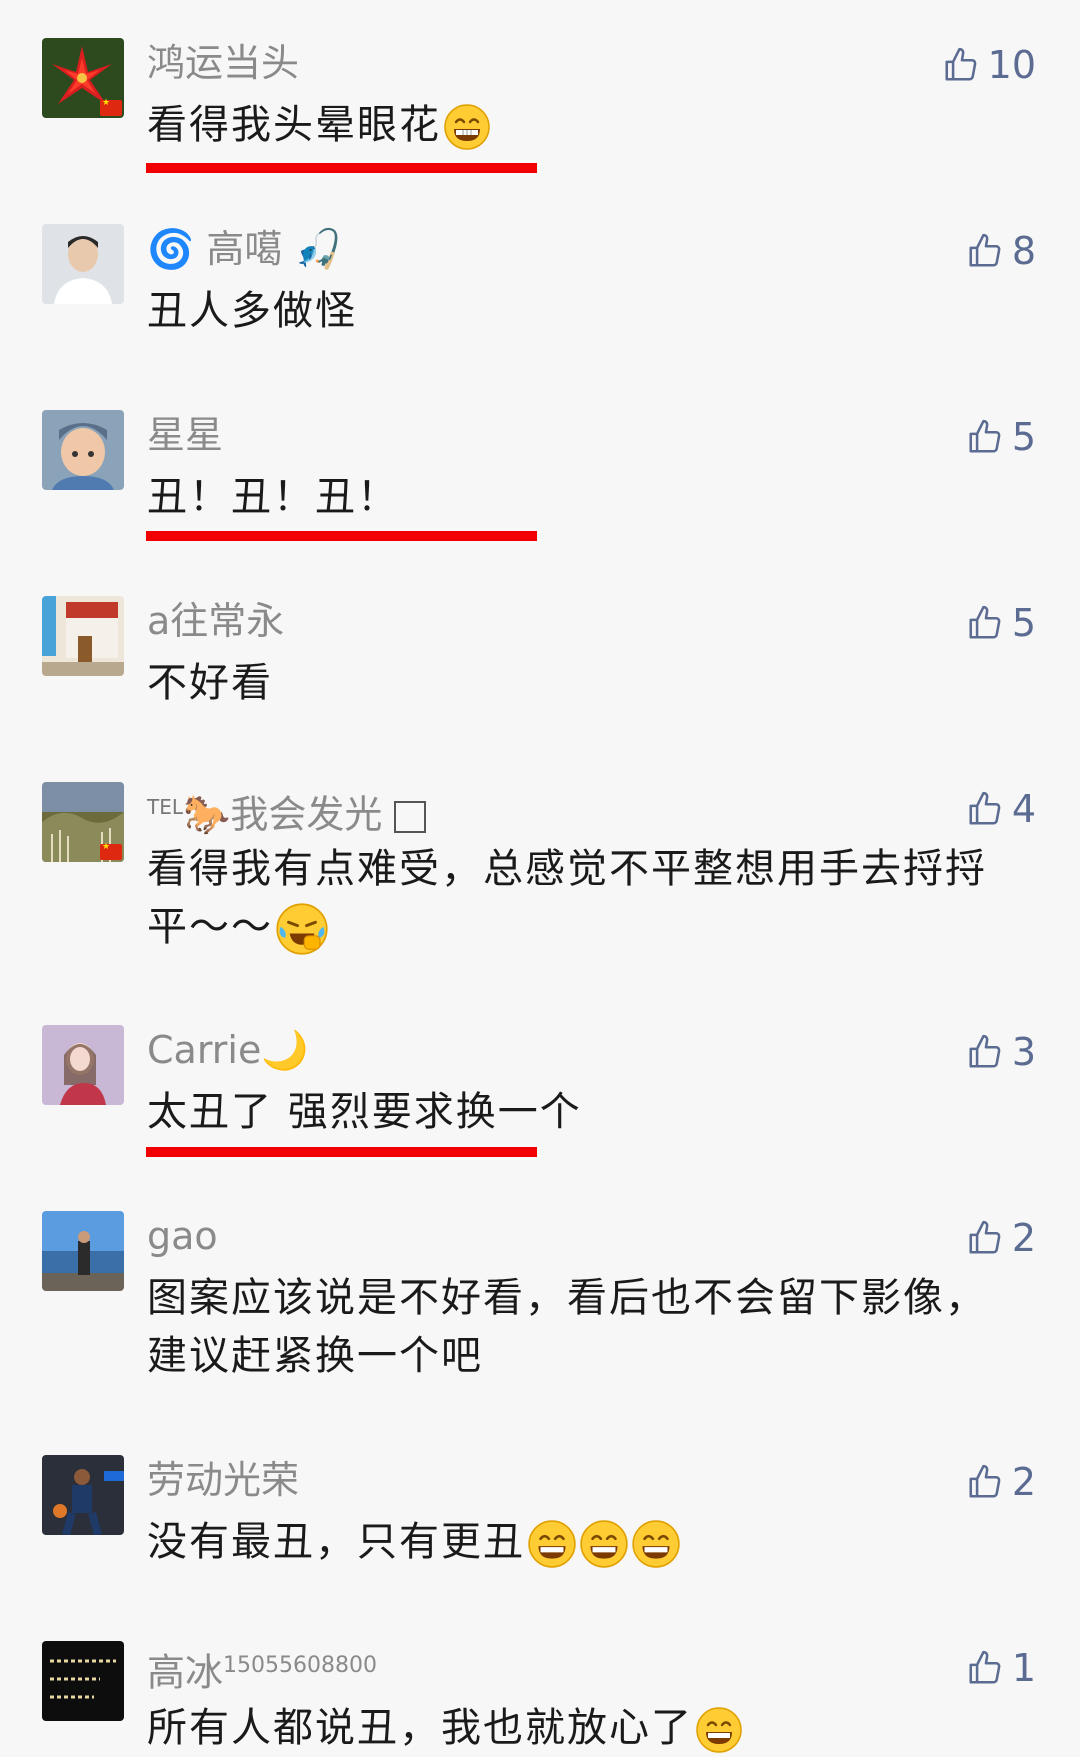 Image resolution: width=1080 pixels, height=1757 pixels. I want to click on like-button: 3, so click(1001, 1052).